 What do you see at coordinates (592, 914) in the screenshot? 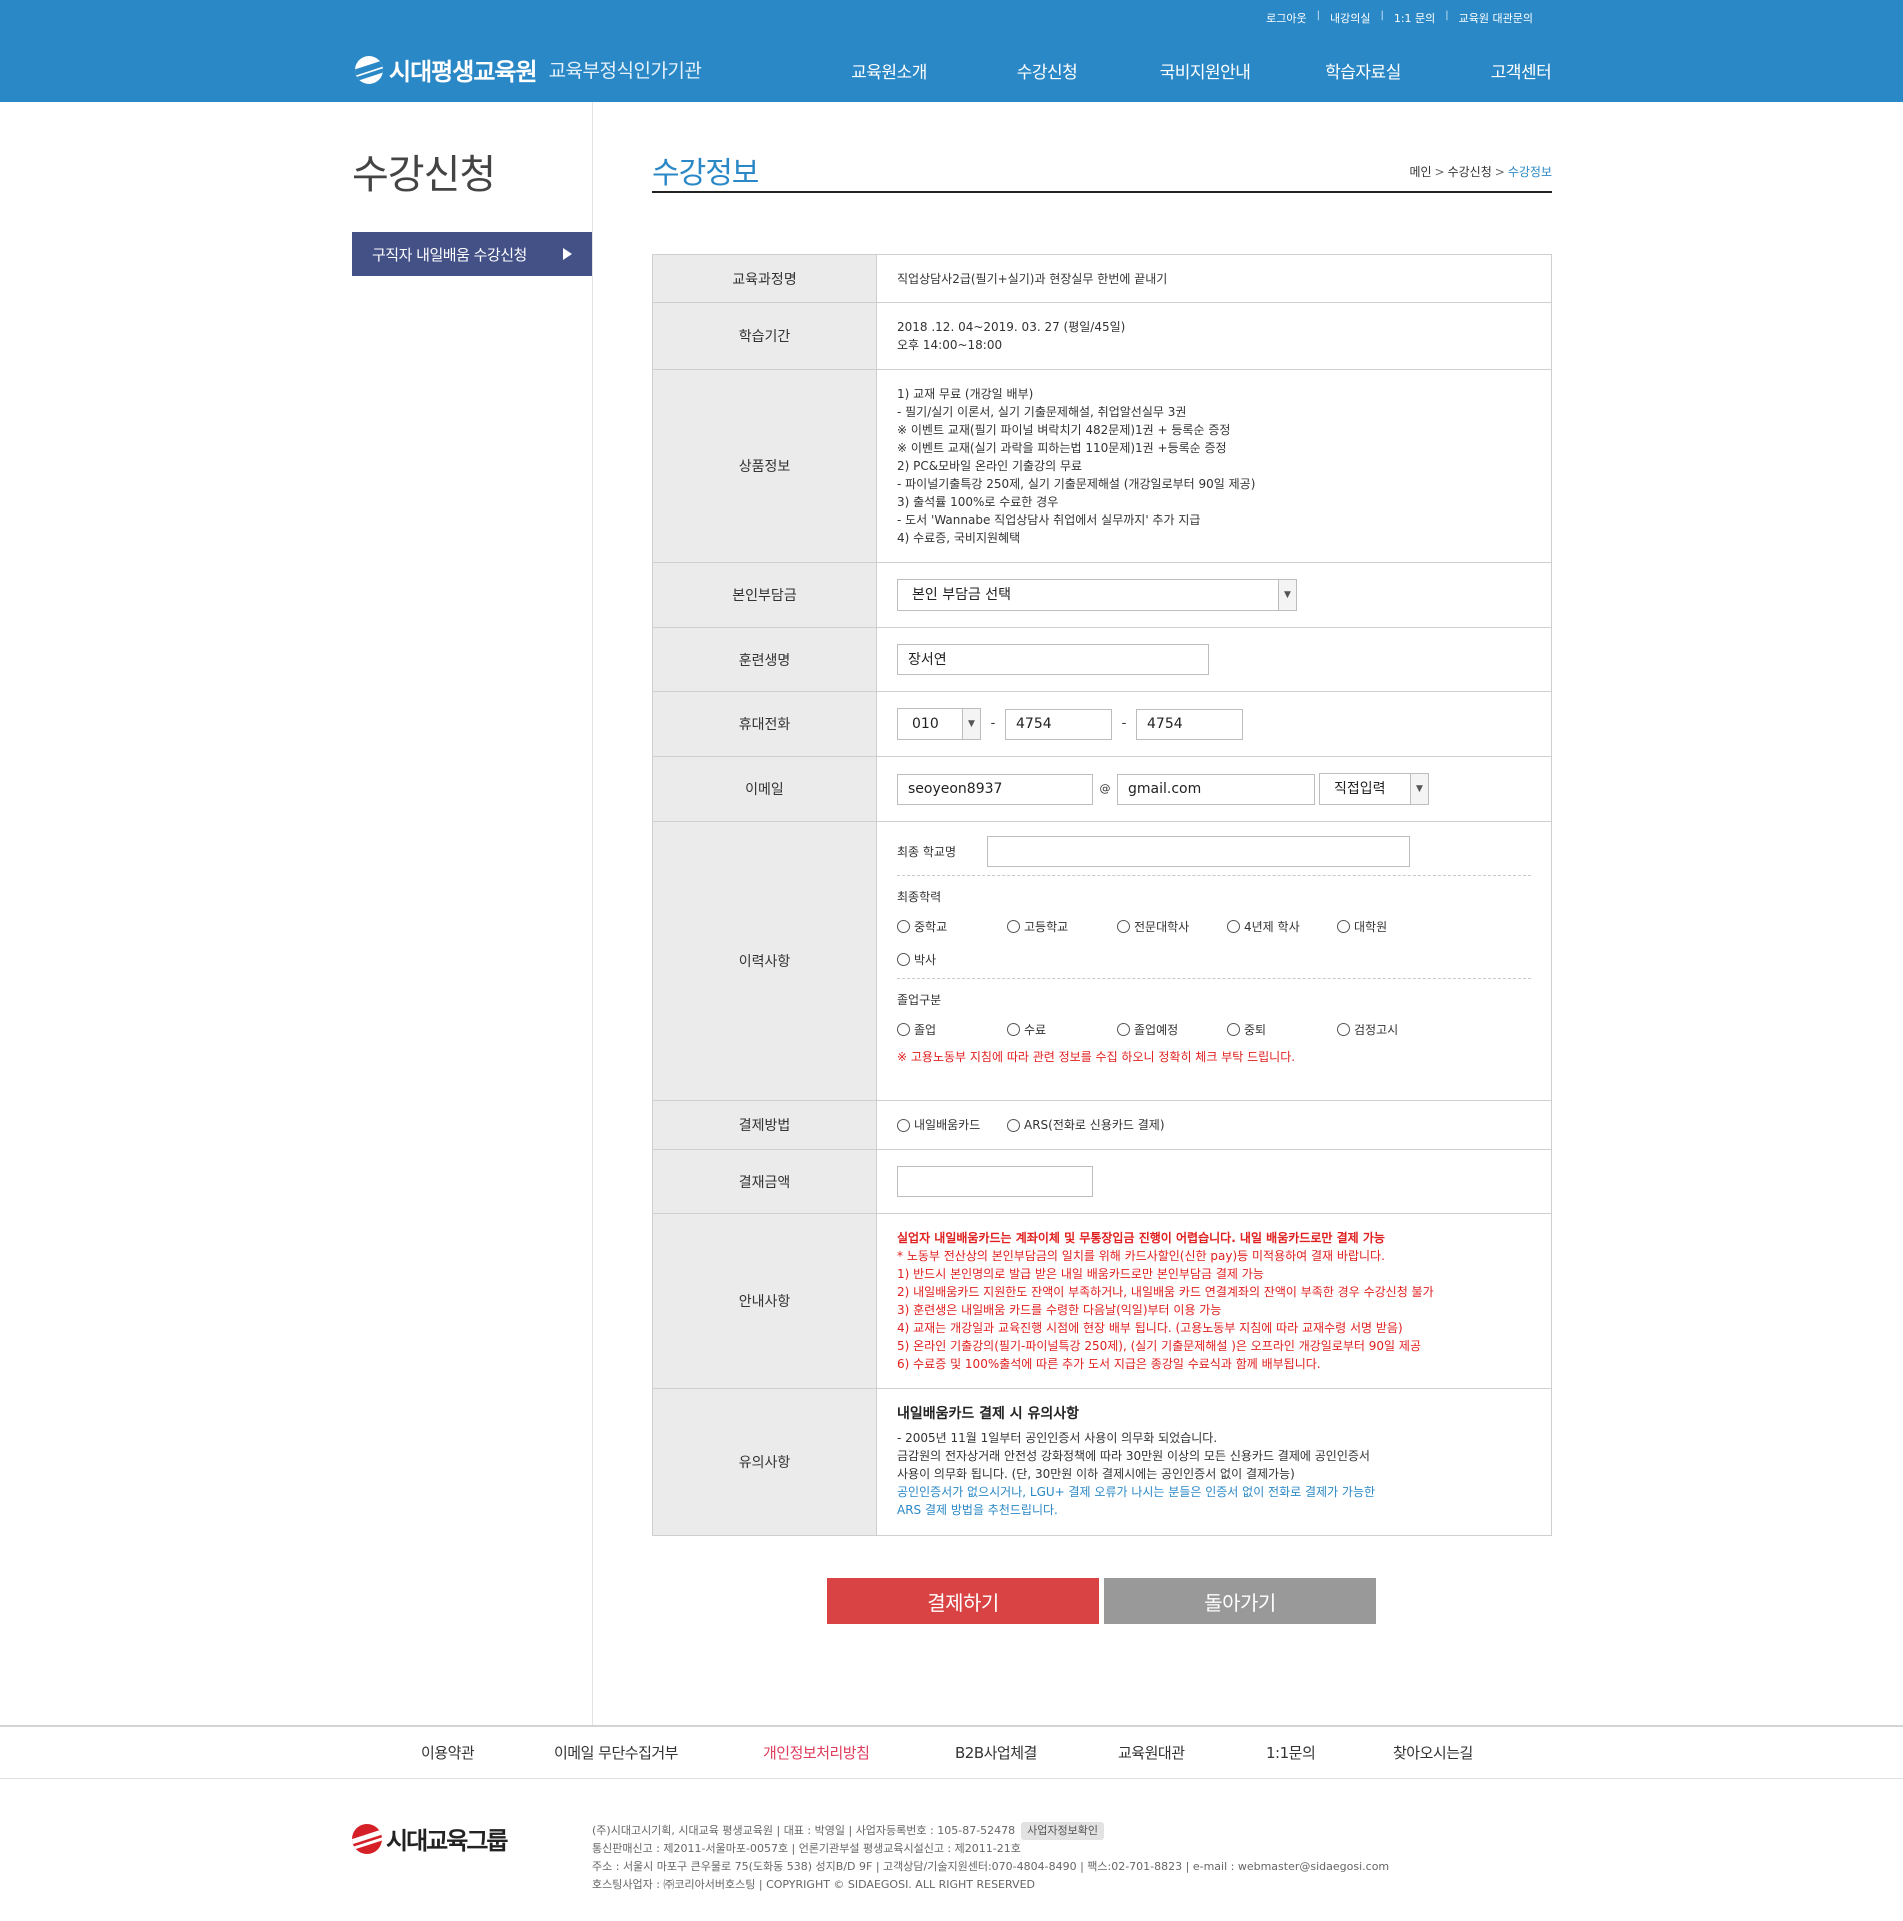
I see `sidebar-divider` at bounding box center [592, 914].